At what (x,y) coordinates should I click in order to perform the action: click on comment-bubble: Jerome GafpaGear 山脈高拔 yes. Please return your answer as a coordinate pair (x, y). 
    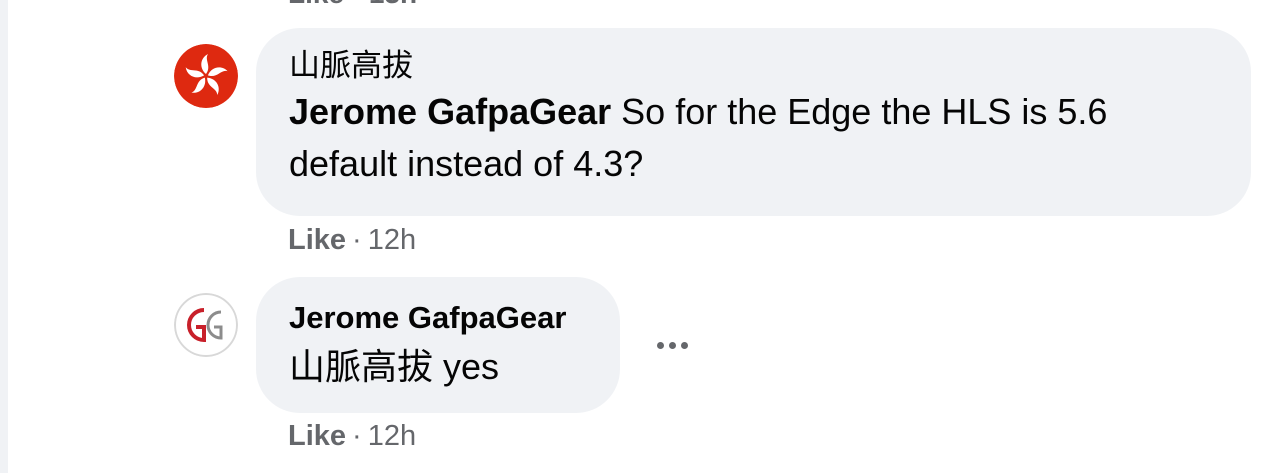
    Looking at the image, I should click on (438, 345).